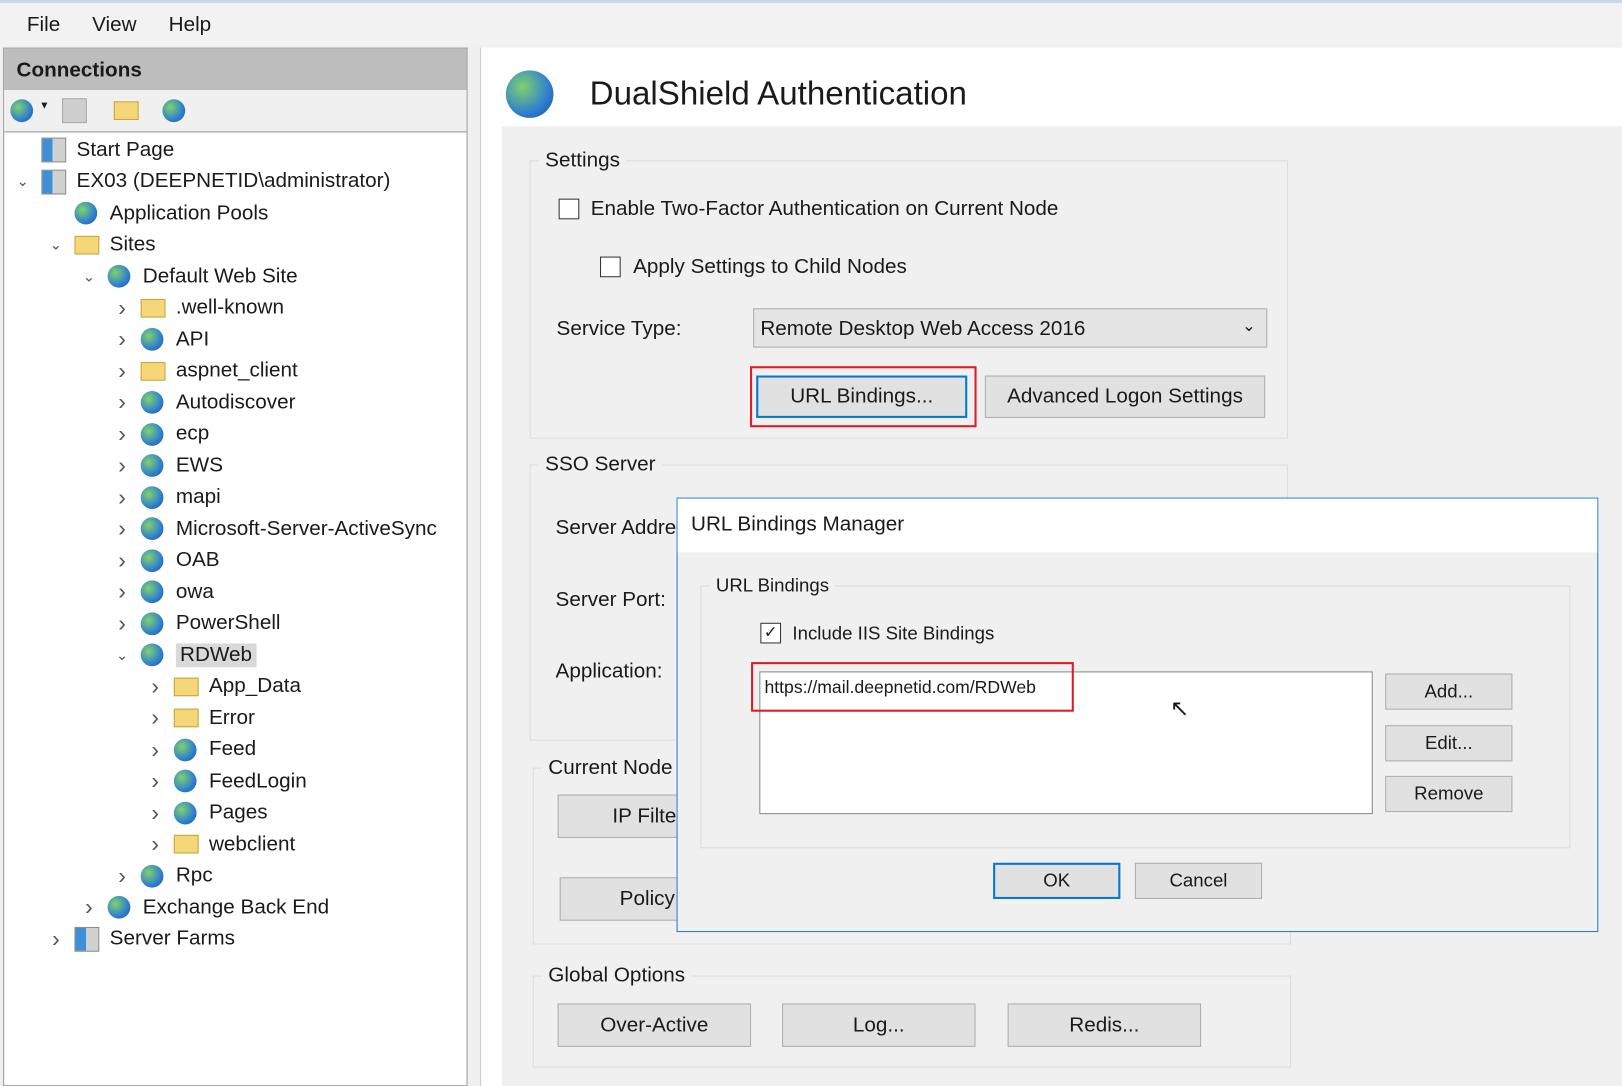 The width and height of the screenshot is (1622, 1086). I want to click on tree-item: Application Pools, so click(158, 213).